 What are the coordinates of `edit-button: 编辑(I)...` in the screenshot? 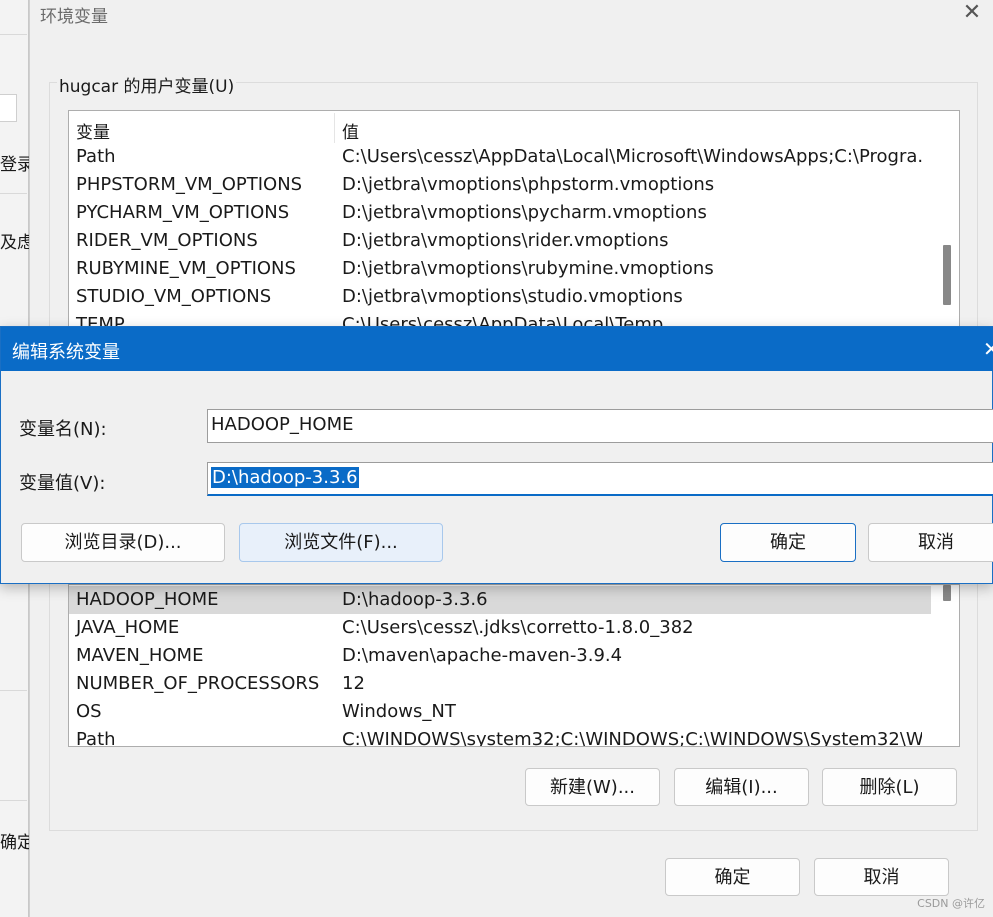 It's located at (741, 787).